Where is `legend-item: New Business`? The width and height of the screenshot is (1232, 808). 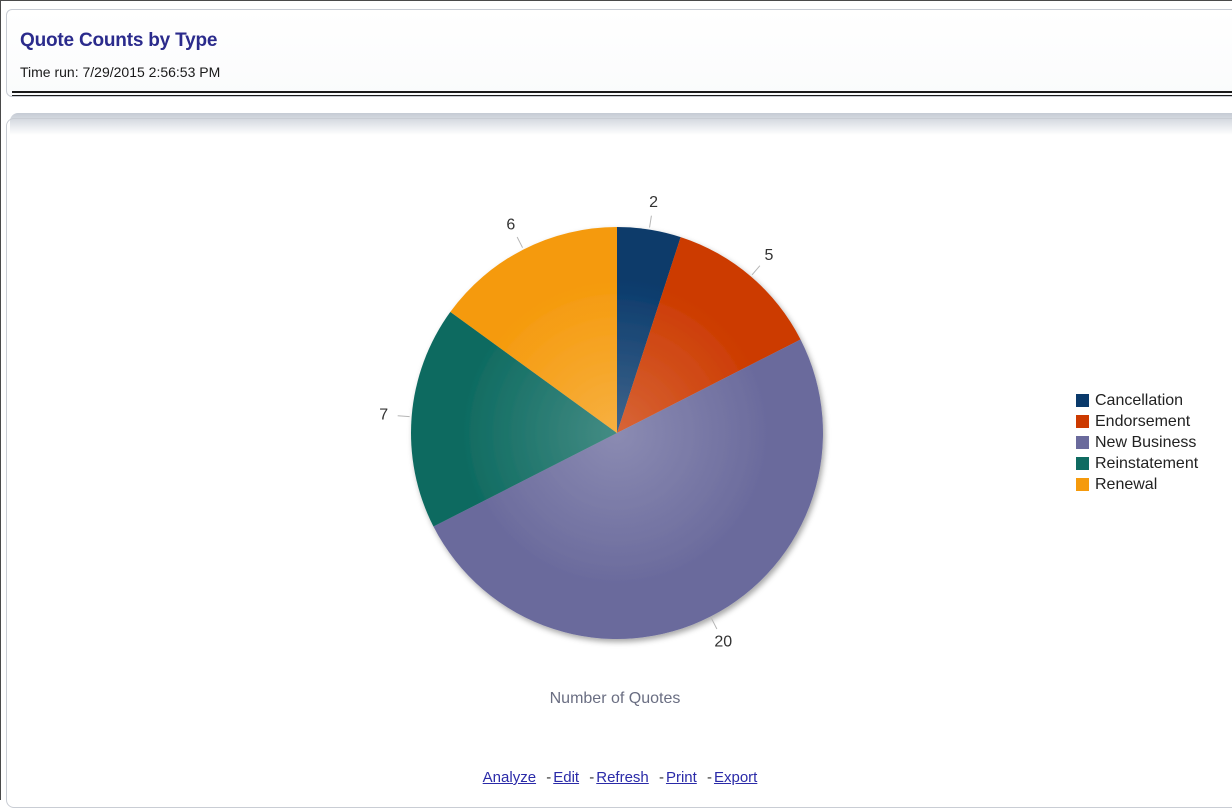
legend-item: New Business is located at coordinates (1137, 442).